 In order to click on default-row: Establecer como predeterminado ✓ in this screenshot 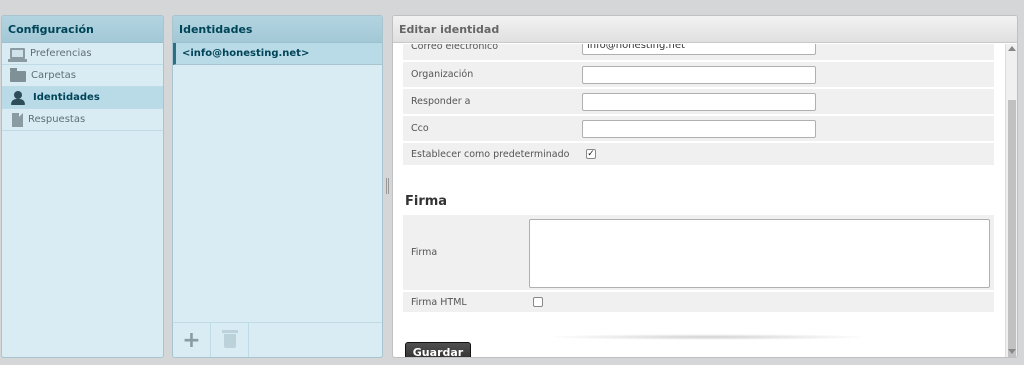, I will do `click(698, 155)`.